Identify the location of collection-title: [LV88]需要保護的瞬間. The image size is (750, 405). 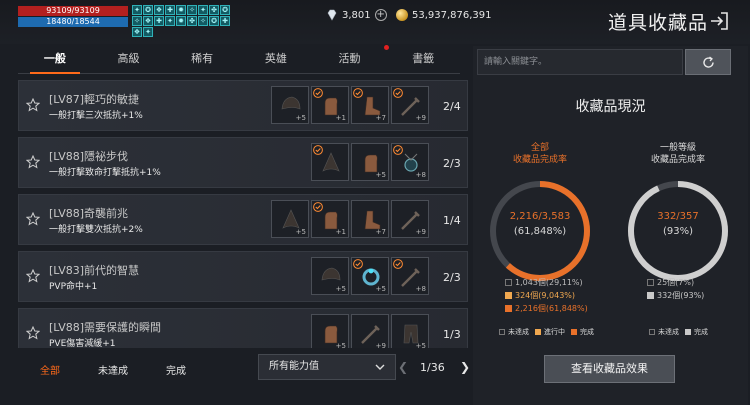
(105, 327).